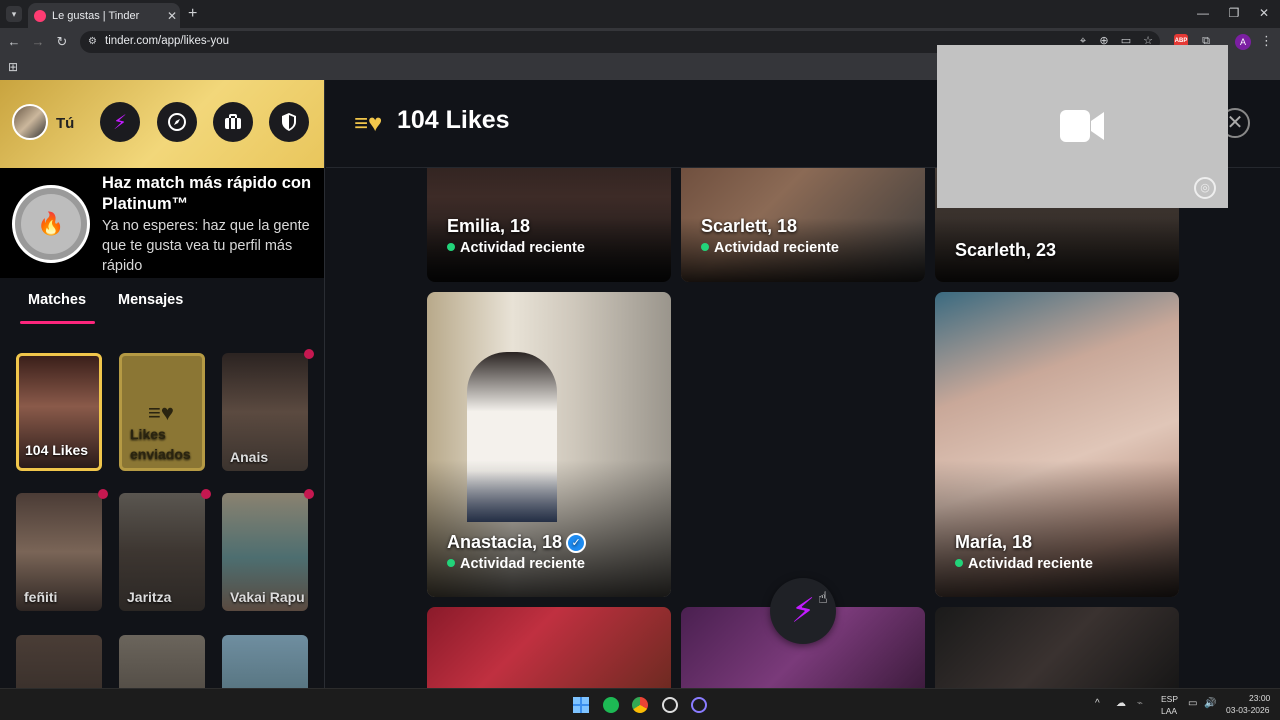 This screenshot has height=720, width=1280. Describe the element at coordinates (40, 15) in the screenshot. I see `tinder-favicon-icon` at that location.